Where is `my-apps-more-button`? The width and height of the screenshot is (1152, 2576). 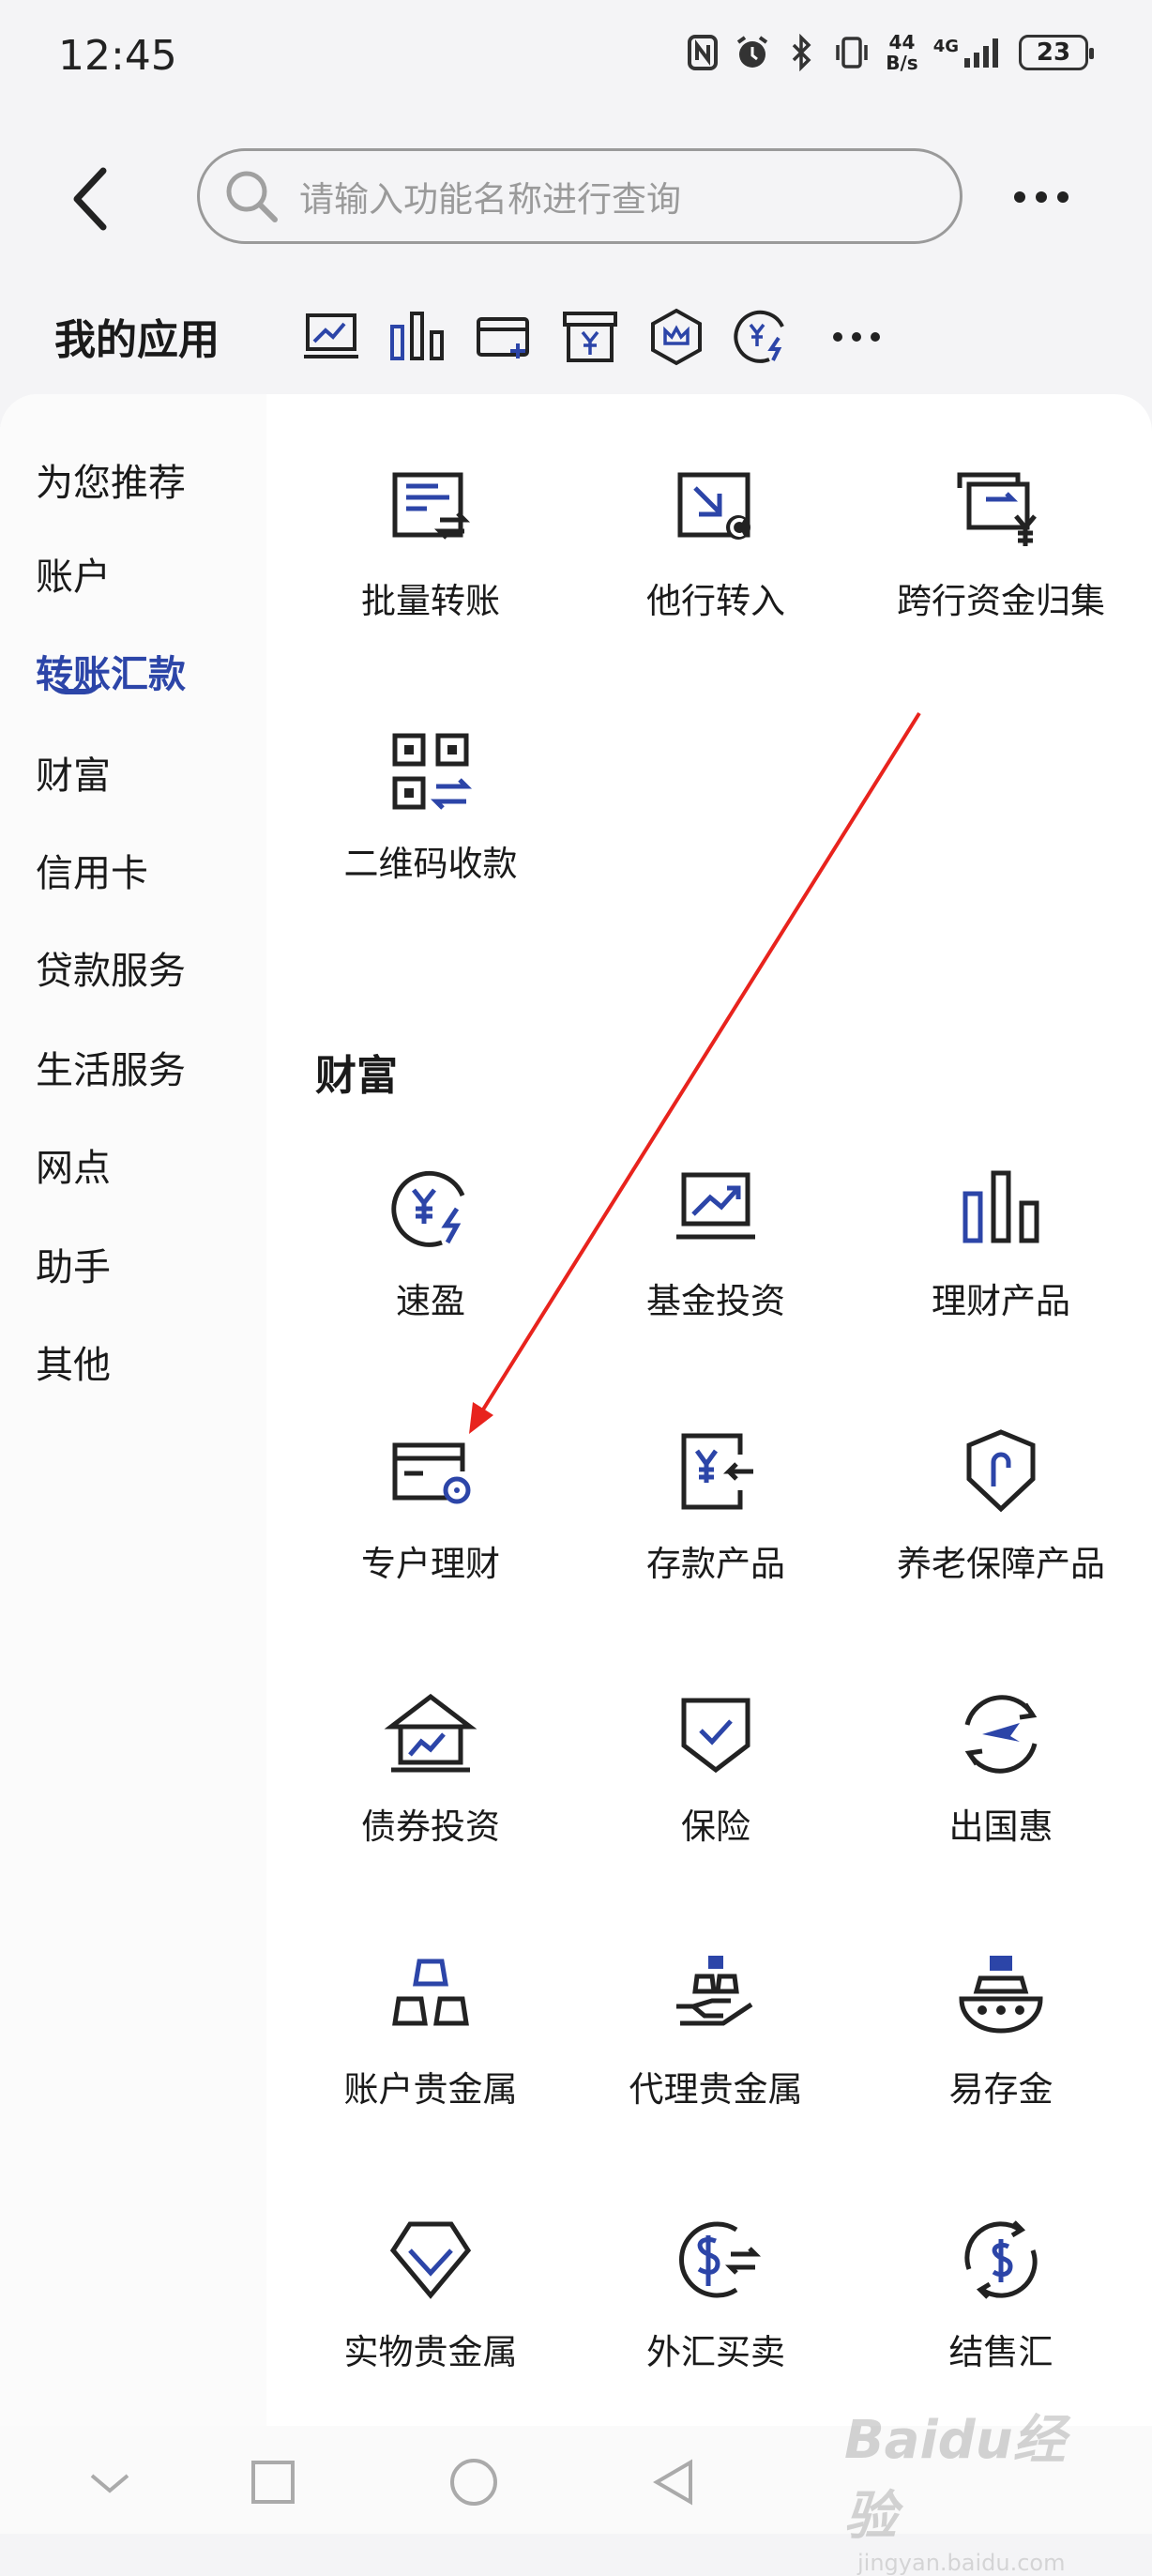
my-apps-more-button is located at coordinates (856, 337).